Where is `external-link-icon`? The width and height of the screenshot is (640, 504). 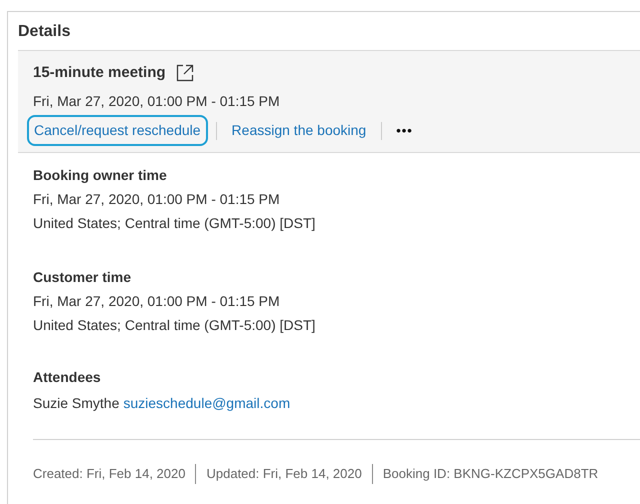
external-link-icon is located at coordinates (185, 73).